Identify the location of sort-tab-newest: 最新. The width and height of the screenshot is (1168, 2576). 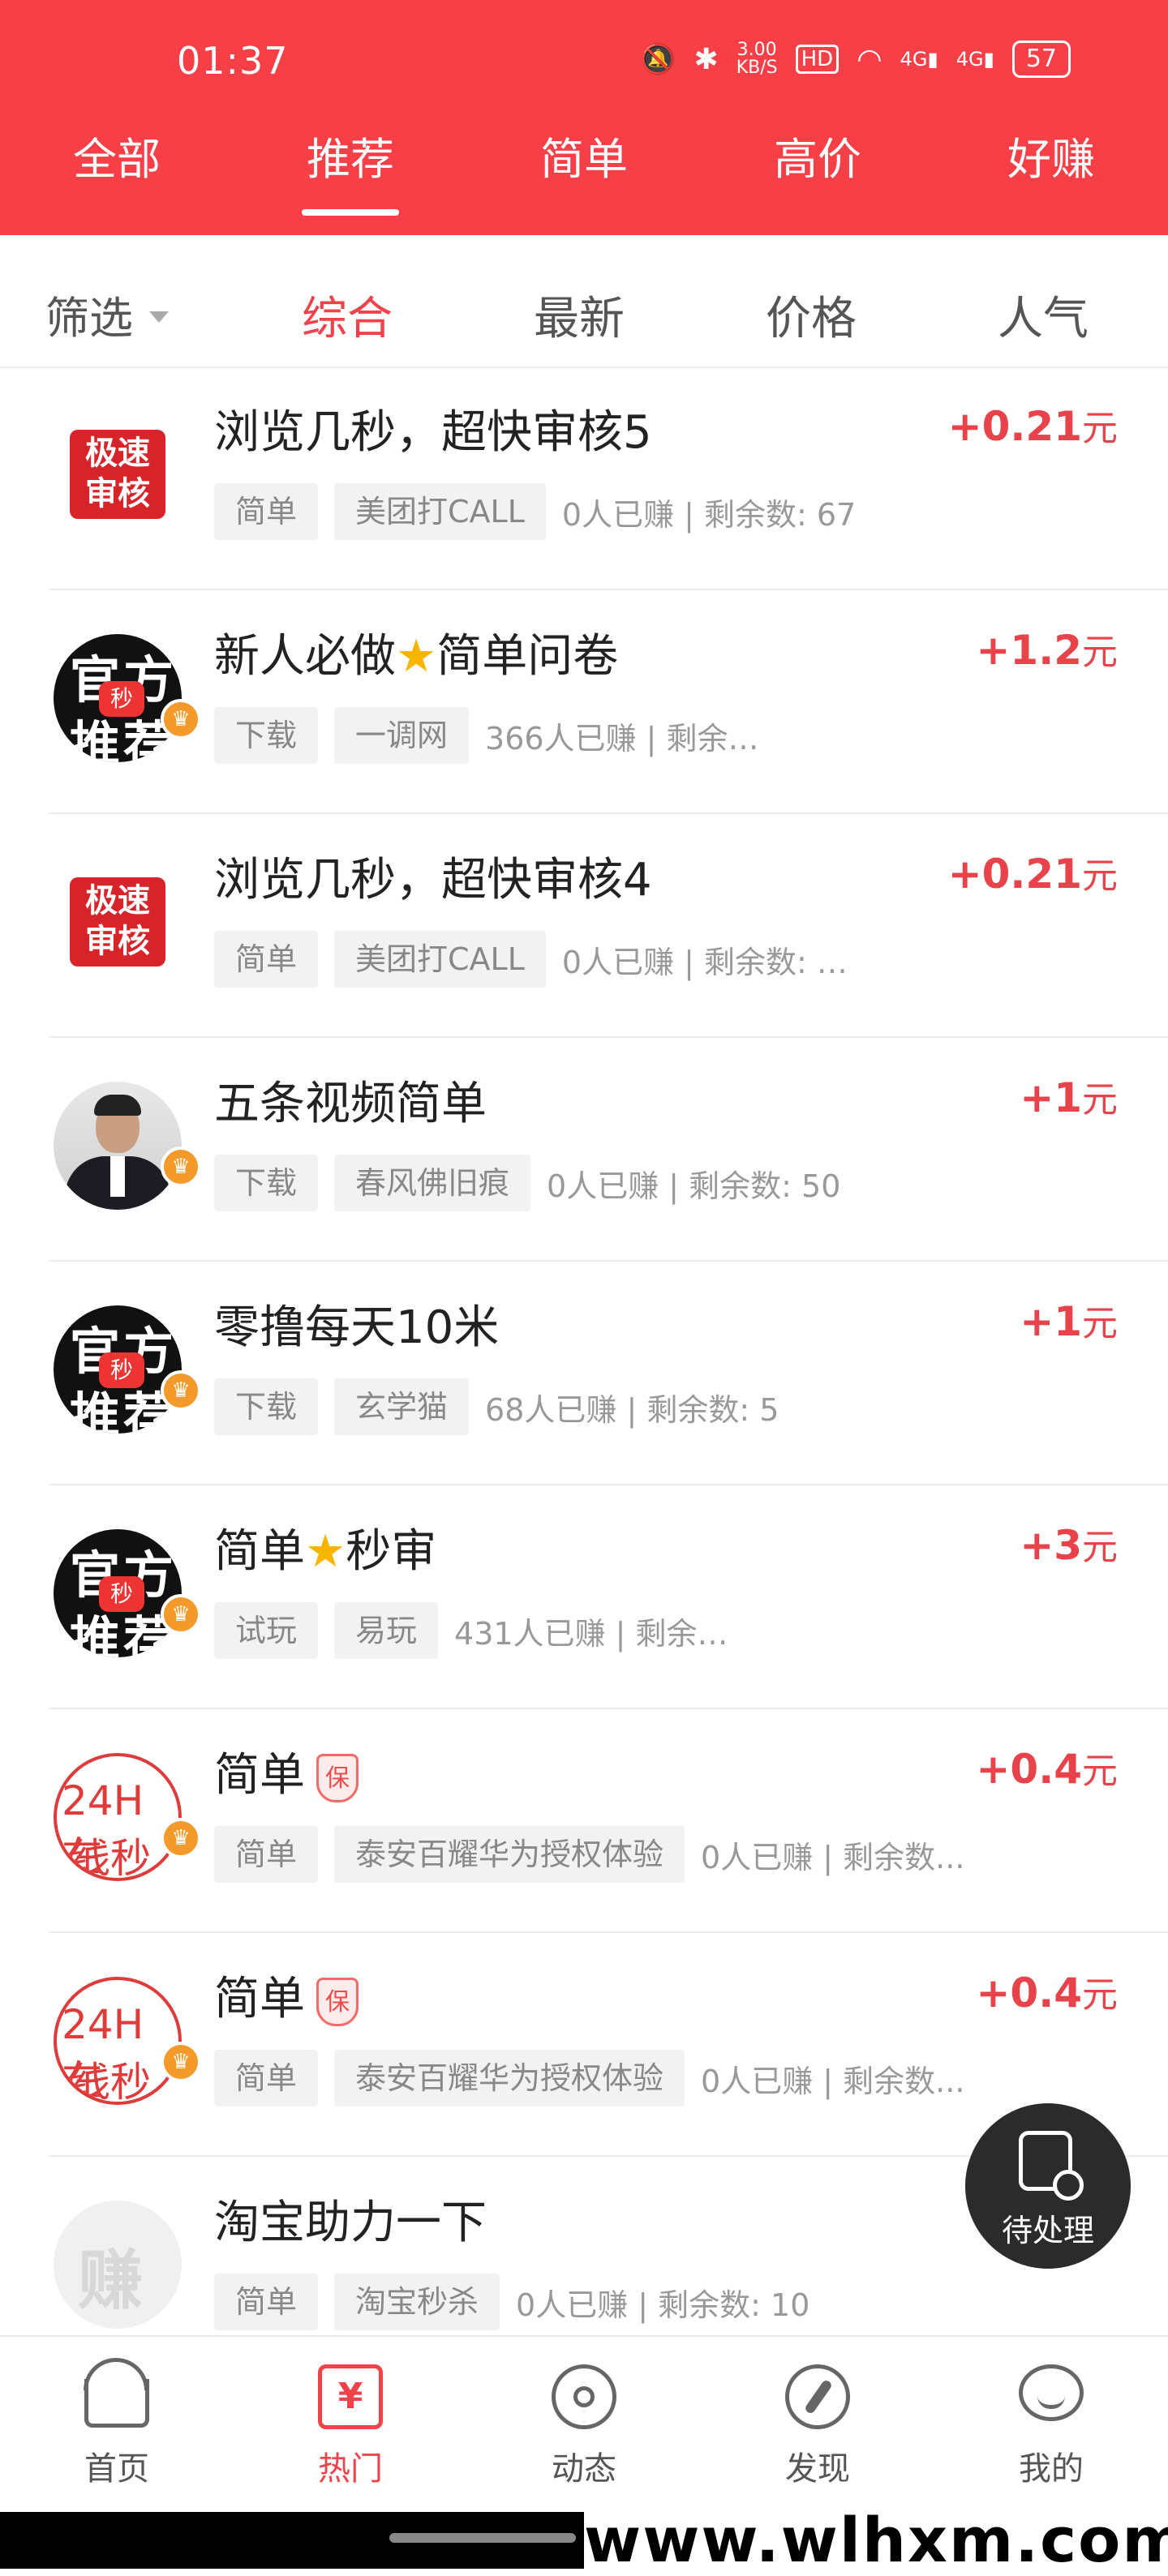
(579, 315).